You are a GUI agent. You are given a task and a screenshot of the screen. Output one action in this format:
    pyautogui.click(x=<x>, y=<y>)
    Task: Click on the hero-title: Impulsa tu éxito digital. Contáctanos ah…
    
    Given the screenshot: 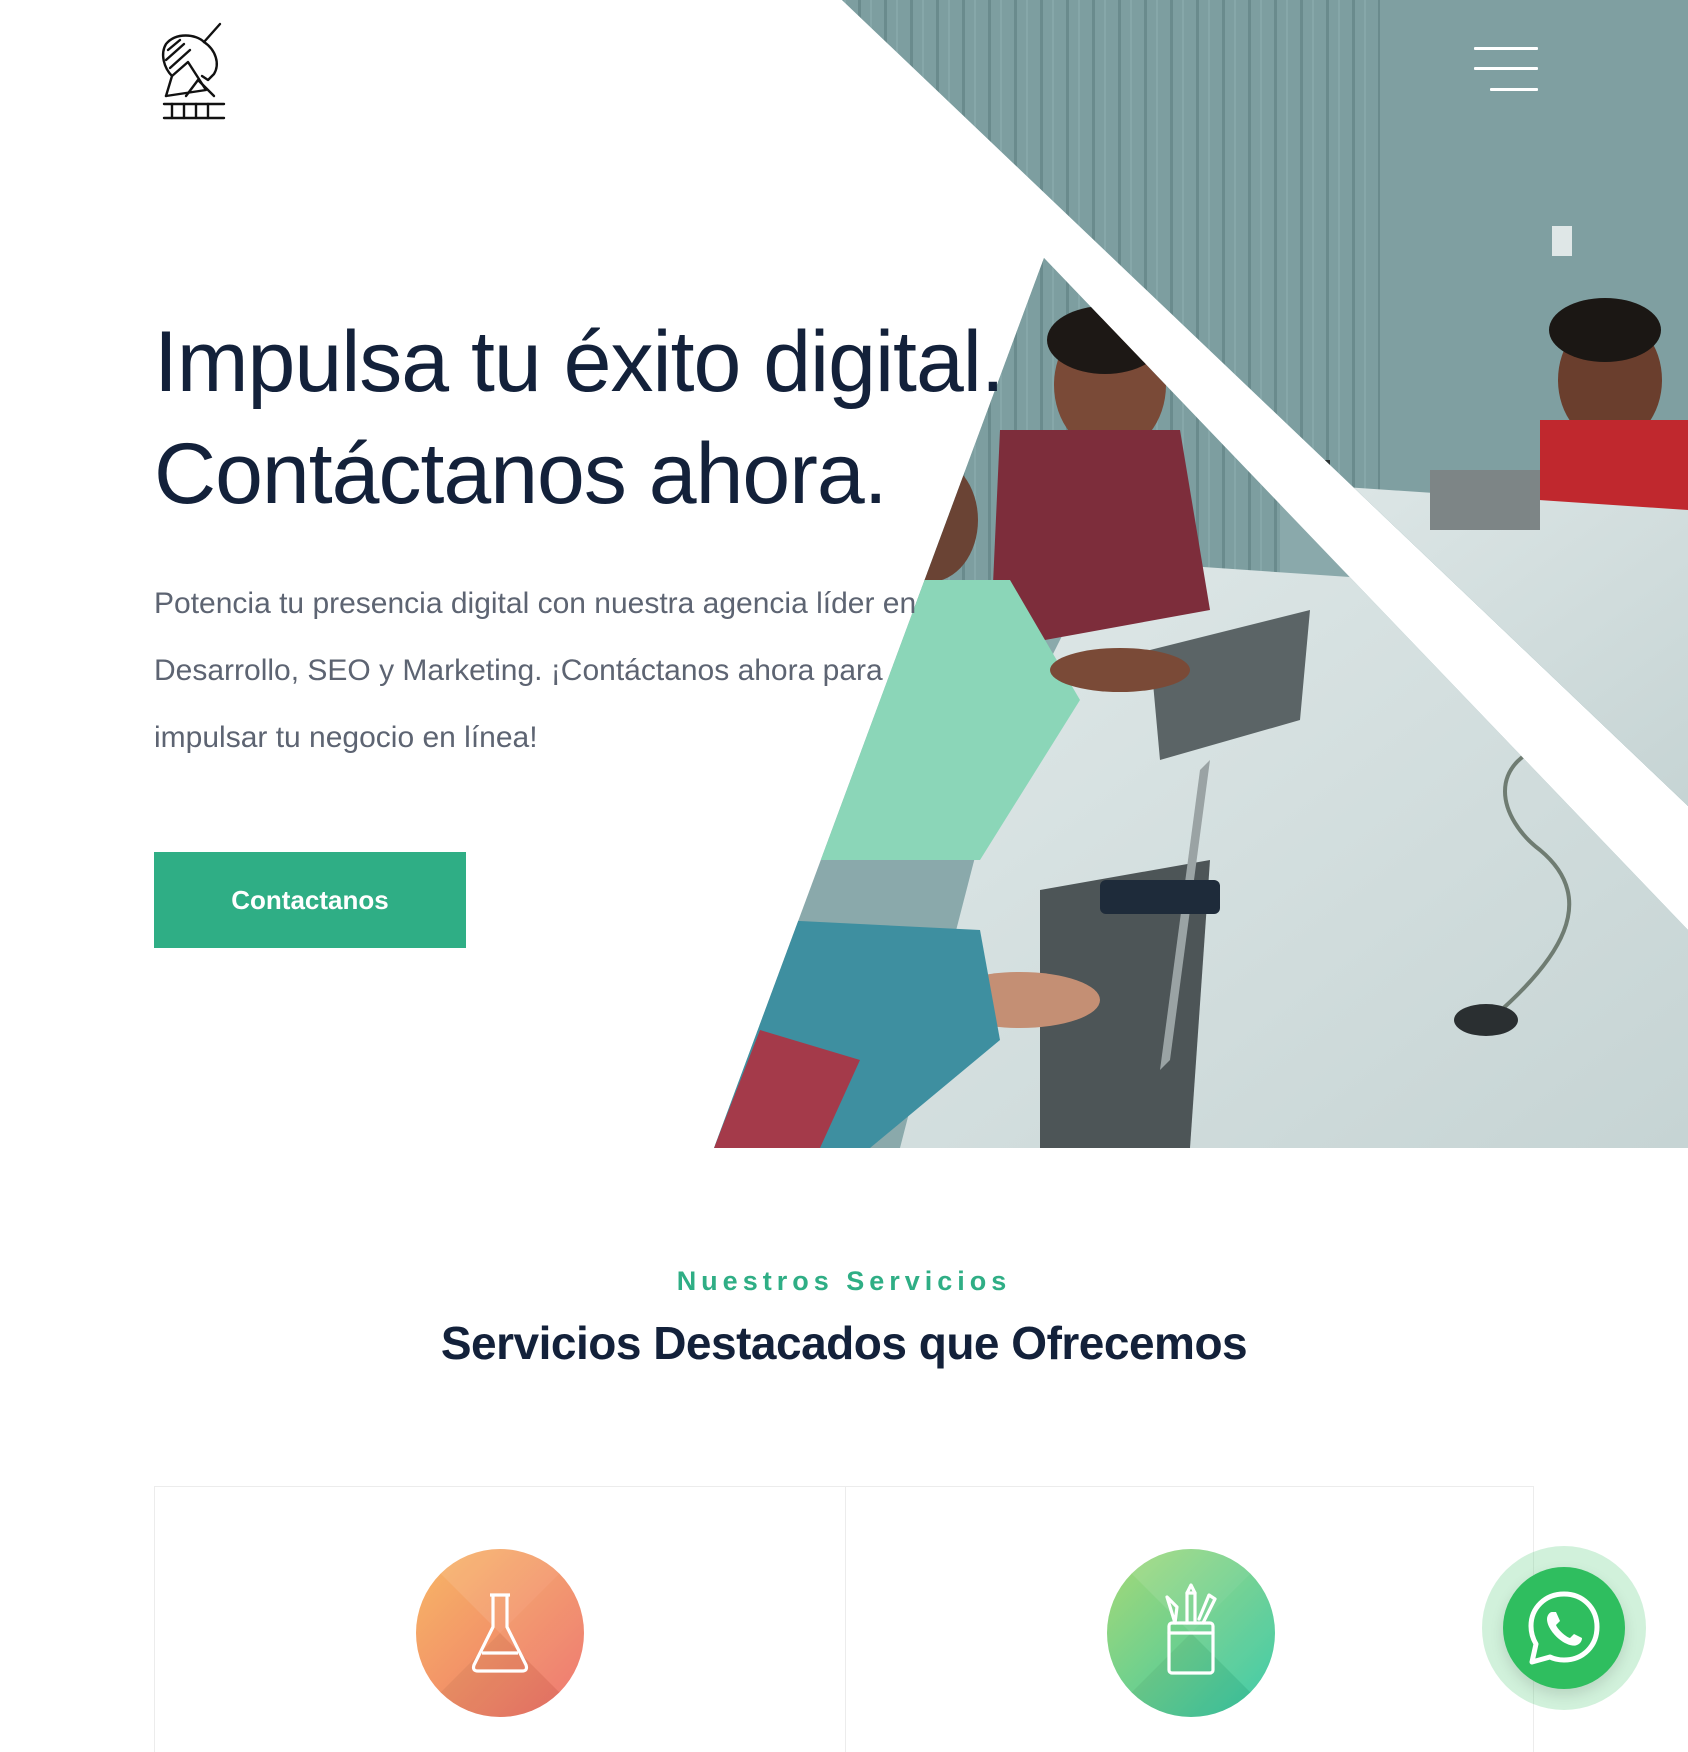 What is the action you would take?
    pyautogui.click(x=584, y=418)
    